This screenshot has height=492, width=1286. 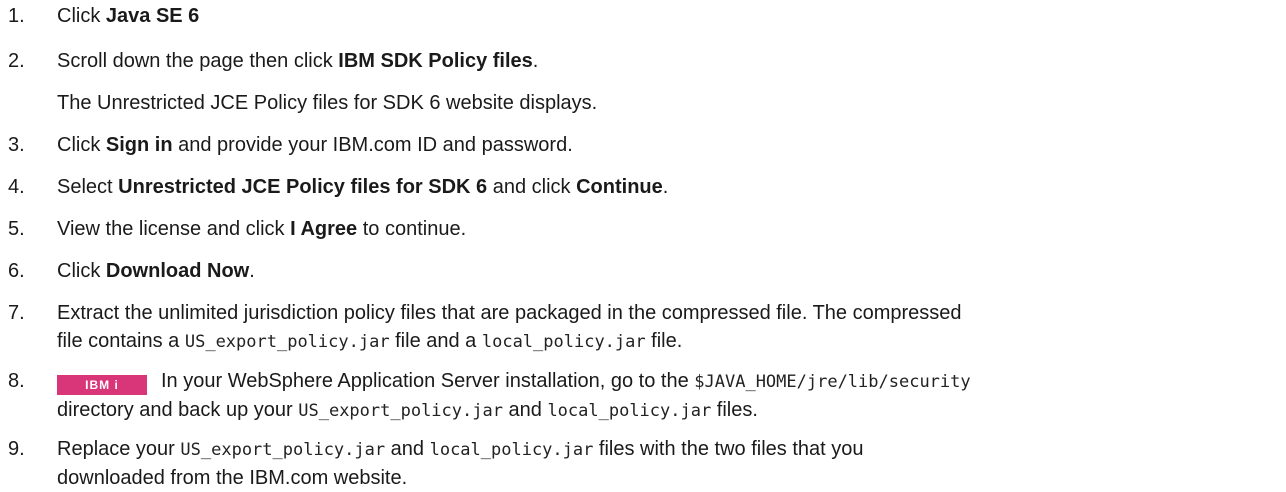 I want to click on step-number: 5., so click(x=16, y=229).